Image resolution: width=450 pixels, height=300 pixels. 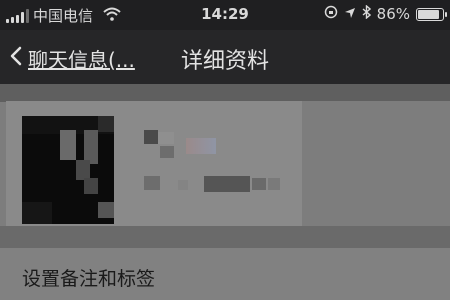 I want to click on battery-fill, so click(x=428, y=14).